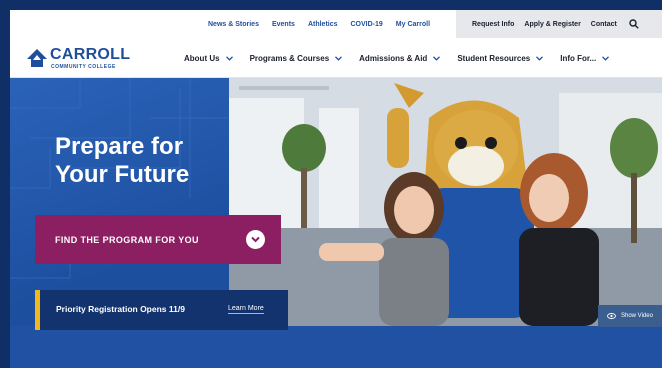  What do you see at coordinates (37, 310) in the screenshot?
I see `notice-accent-bar` at bounding box center [37, 310].